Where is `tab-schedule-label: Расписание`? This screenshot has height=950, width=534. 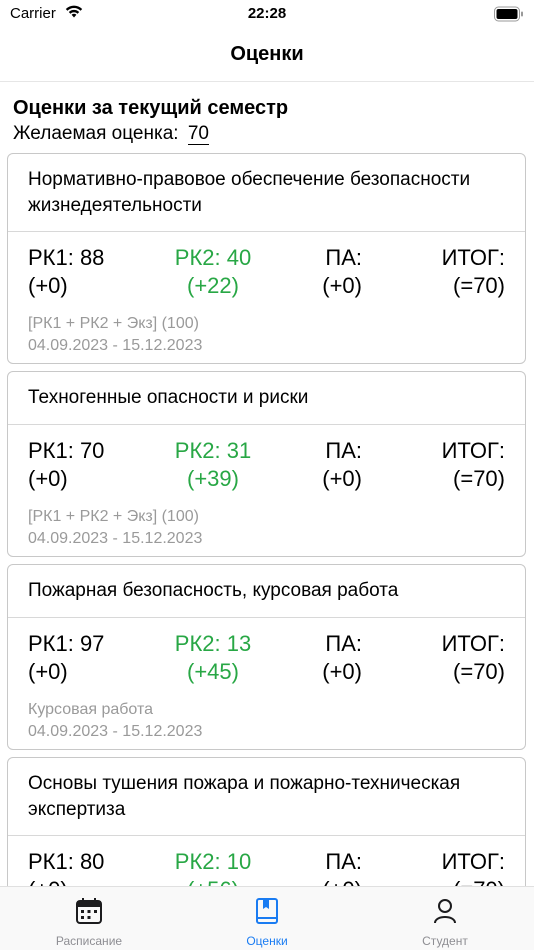
tab-schedule-label: Расписание is located at coordinates (89, 941).